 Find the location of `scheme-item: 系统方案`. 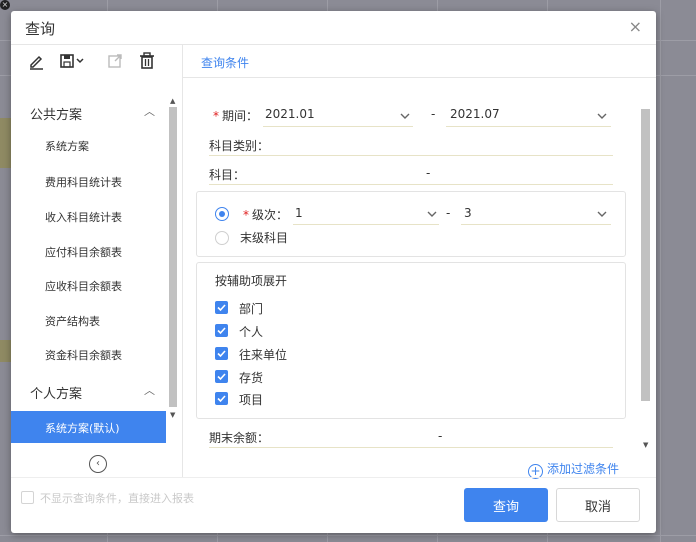

scheme-item: 系统方案 is located at coordinates (88, 145).